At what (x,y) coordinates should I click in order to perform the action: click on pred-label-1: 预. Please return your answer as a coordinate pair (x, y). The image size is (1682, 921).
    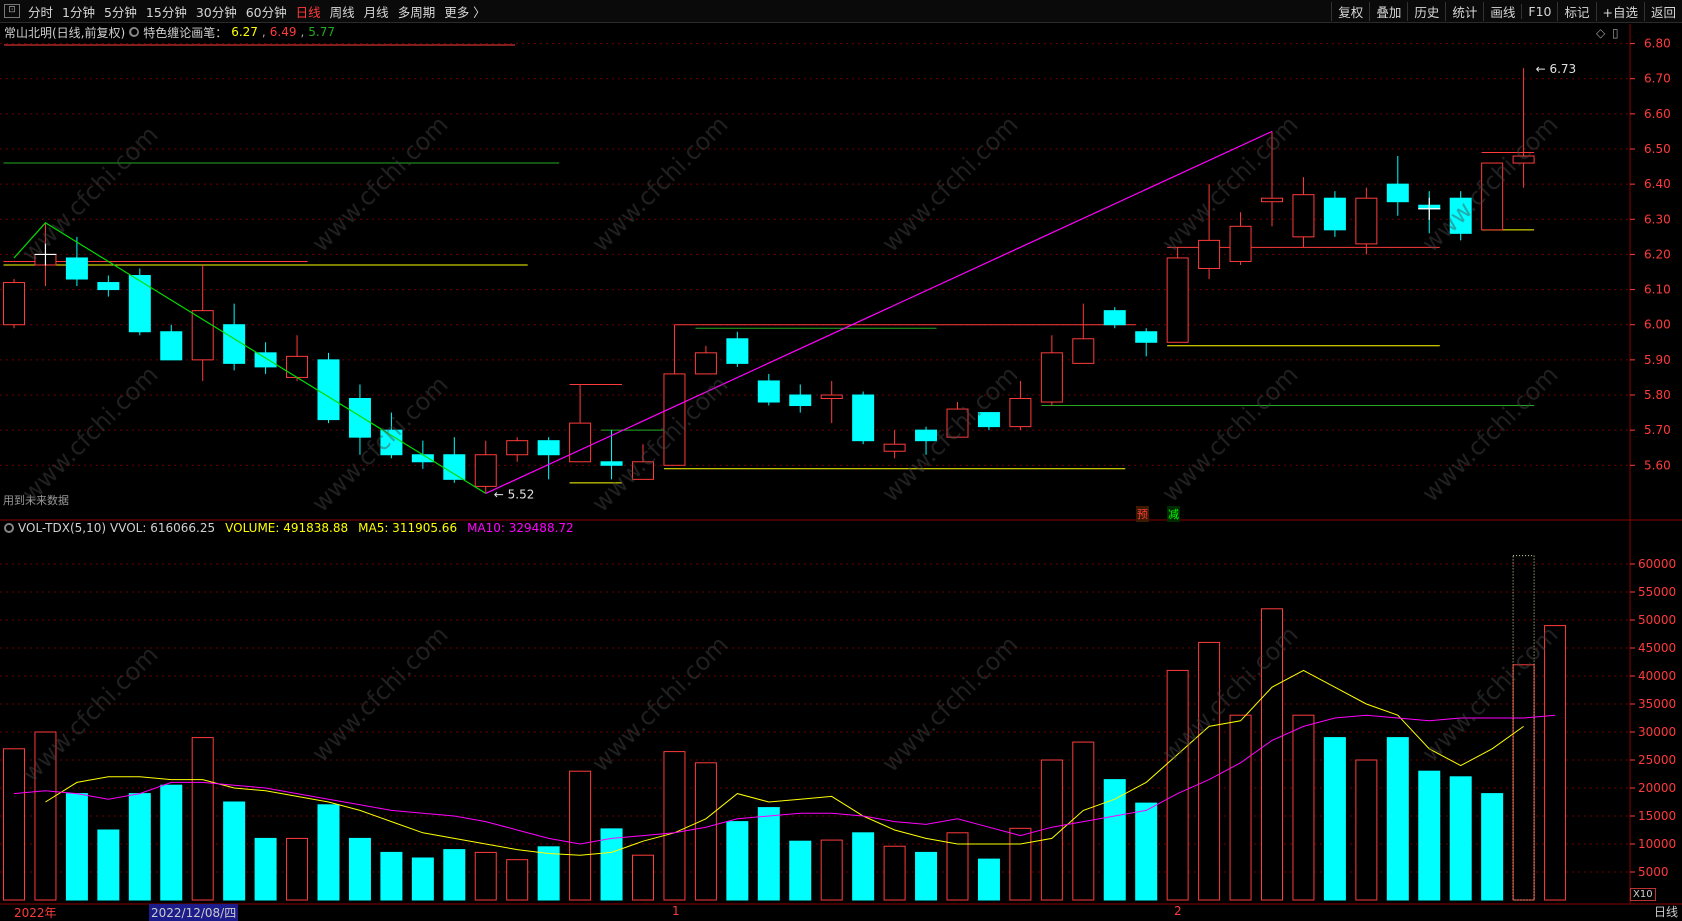
    Looking at the image, I should click on (1142, 514).